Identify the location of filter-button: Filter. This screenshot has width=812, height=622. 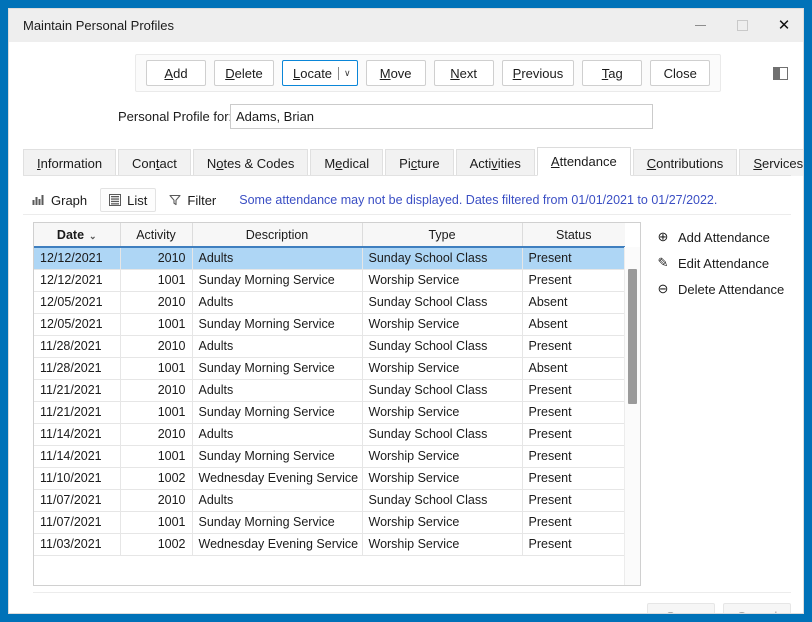
(192, 200).